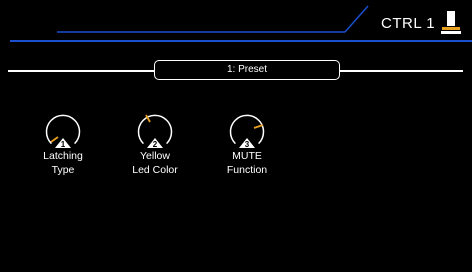 Image resolution: width=472 pixels, height=272 pixels. I want to click on knob-badge-number: 2, so click(155, 144).